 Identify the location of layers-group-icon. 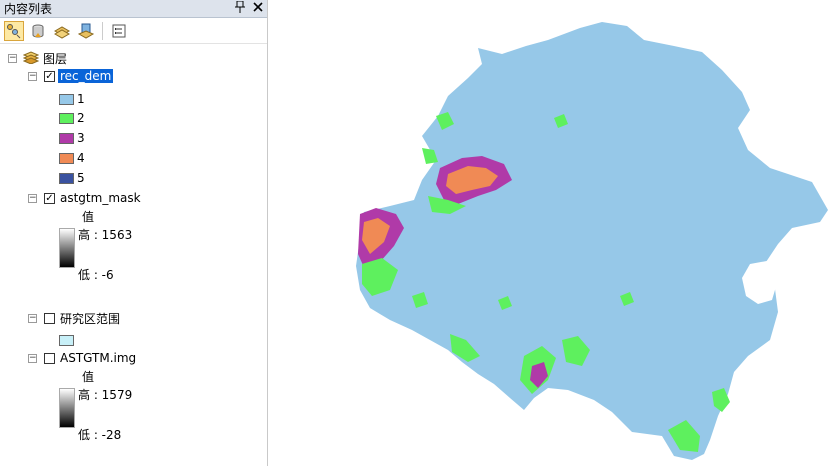
(31, 58).